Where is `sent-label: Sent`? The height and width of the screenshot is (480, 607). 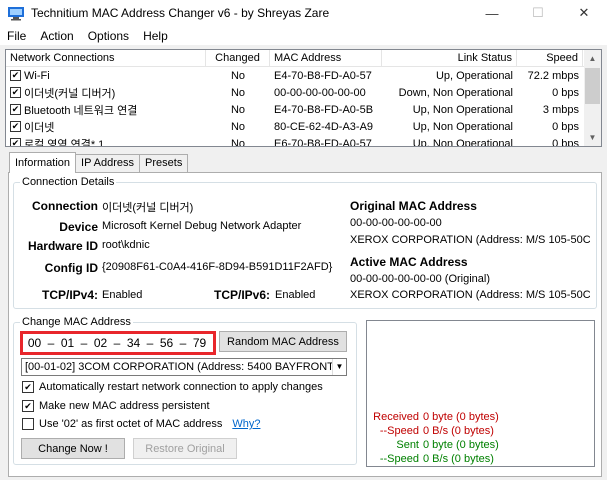
sent-label: Sent is located at coordinates (407, 445).